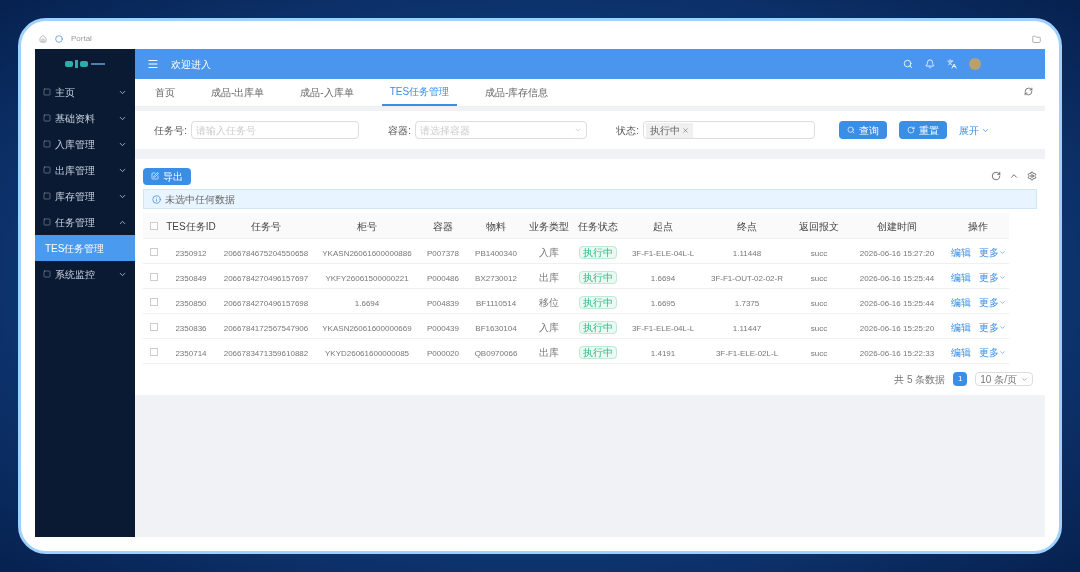 The image size is (1080, 572). I want to click on table-cell: 3F-F1-OUT-02-02-R, so click(747, 278).